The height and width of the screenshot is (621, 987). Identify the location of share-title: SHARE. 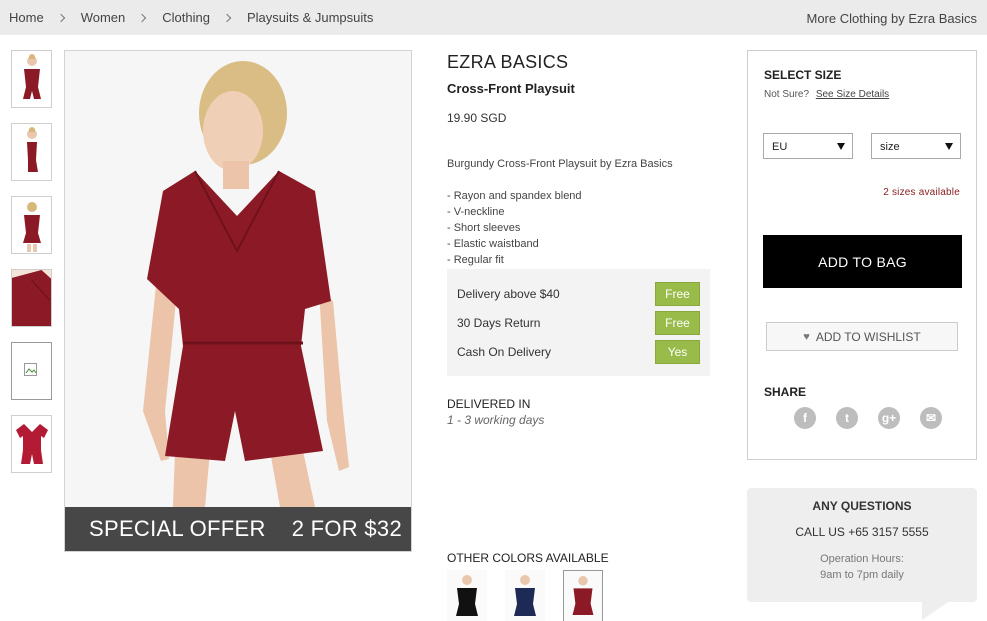
(785, 392).